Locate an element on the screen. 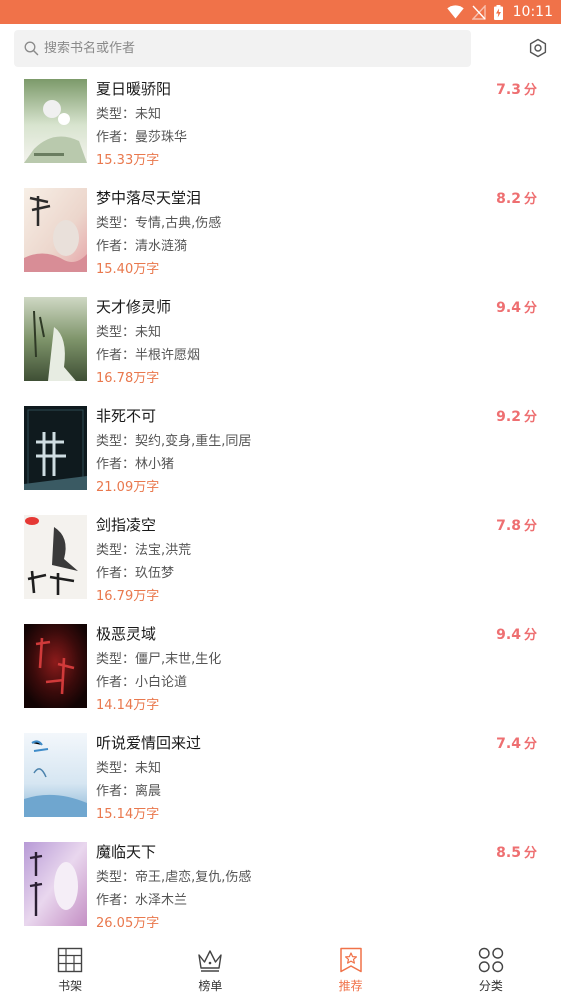 This screenshot has width=561, height=999. book-word-count: 21.09万字 is located at coordinates (128, 487).